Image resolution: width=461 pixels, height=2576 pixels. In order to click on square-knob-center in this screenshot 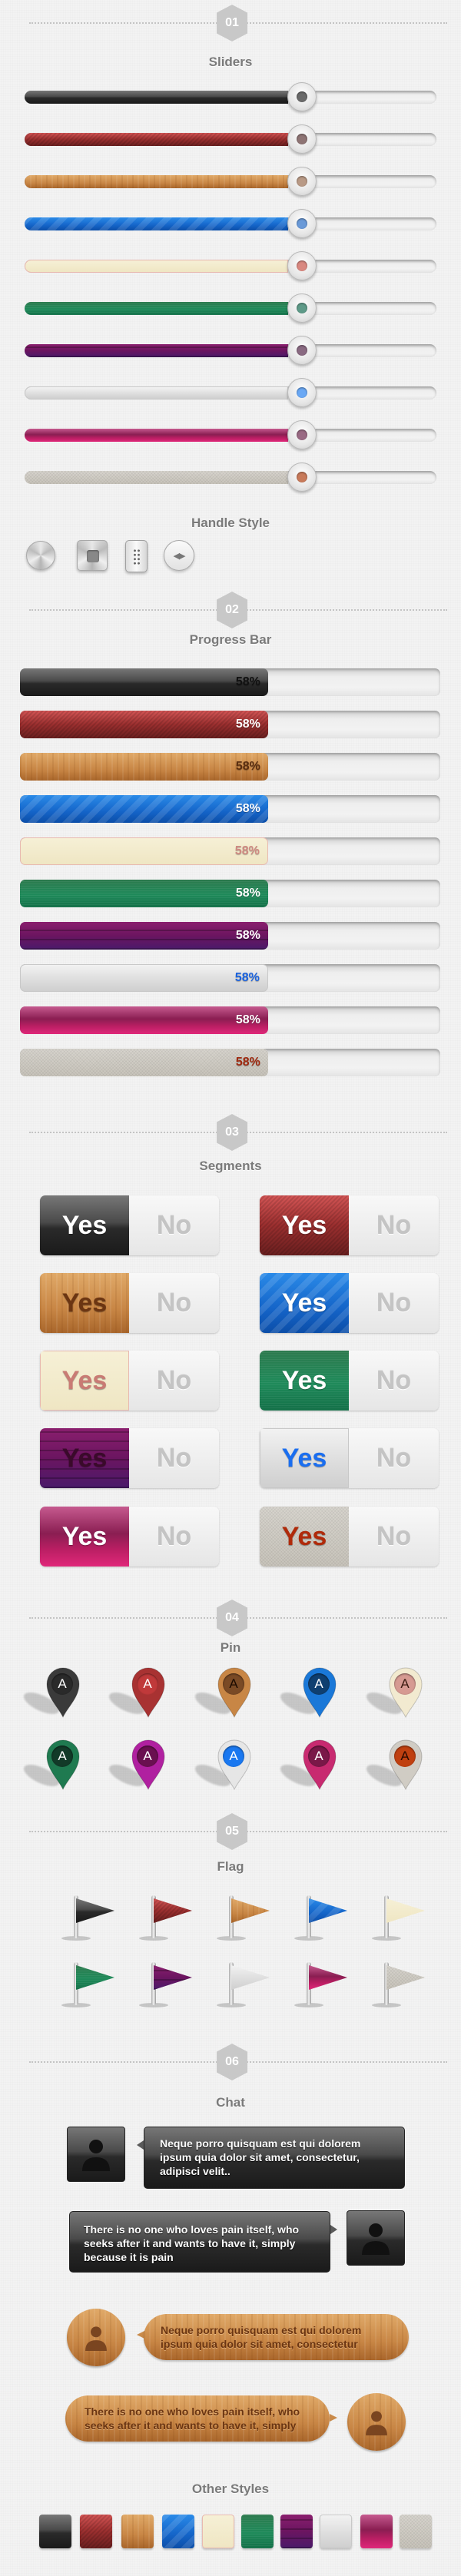, I will do `click(93, 556)`.